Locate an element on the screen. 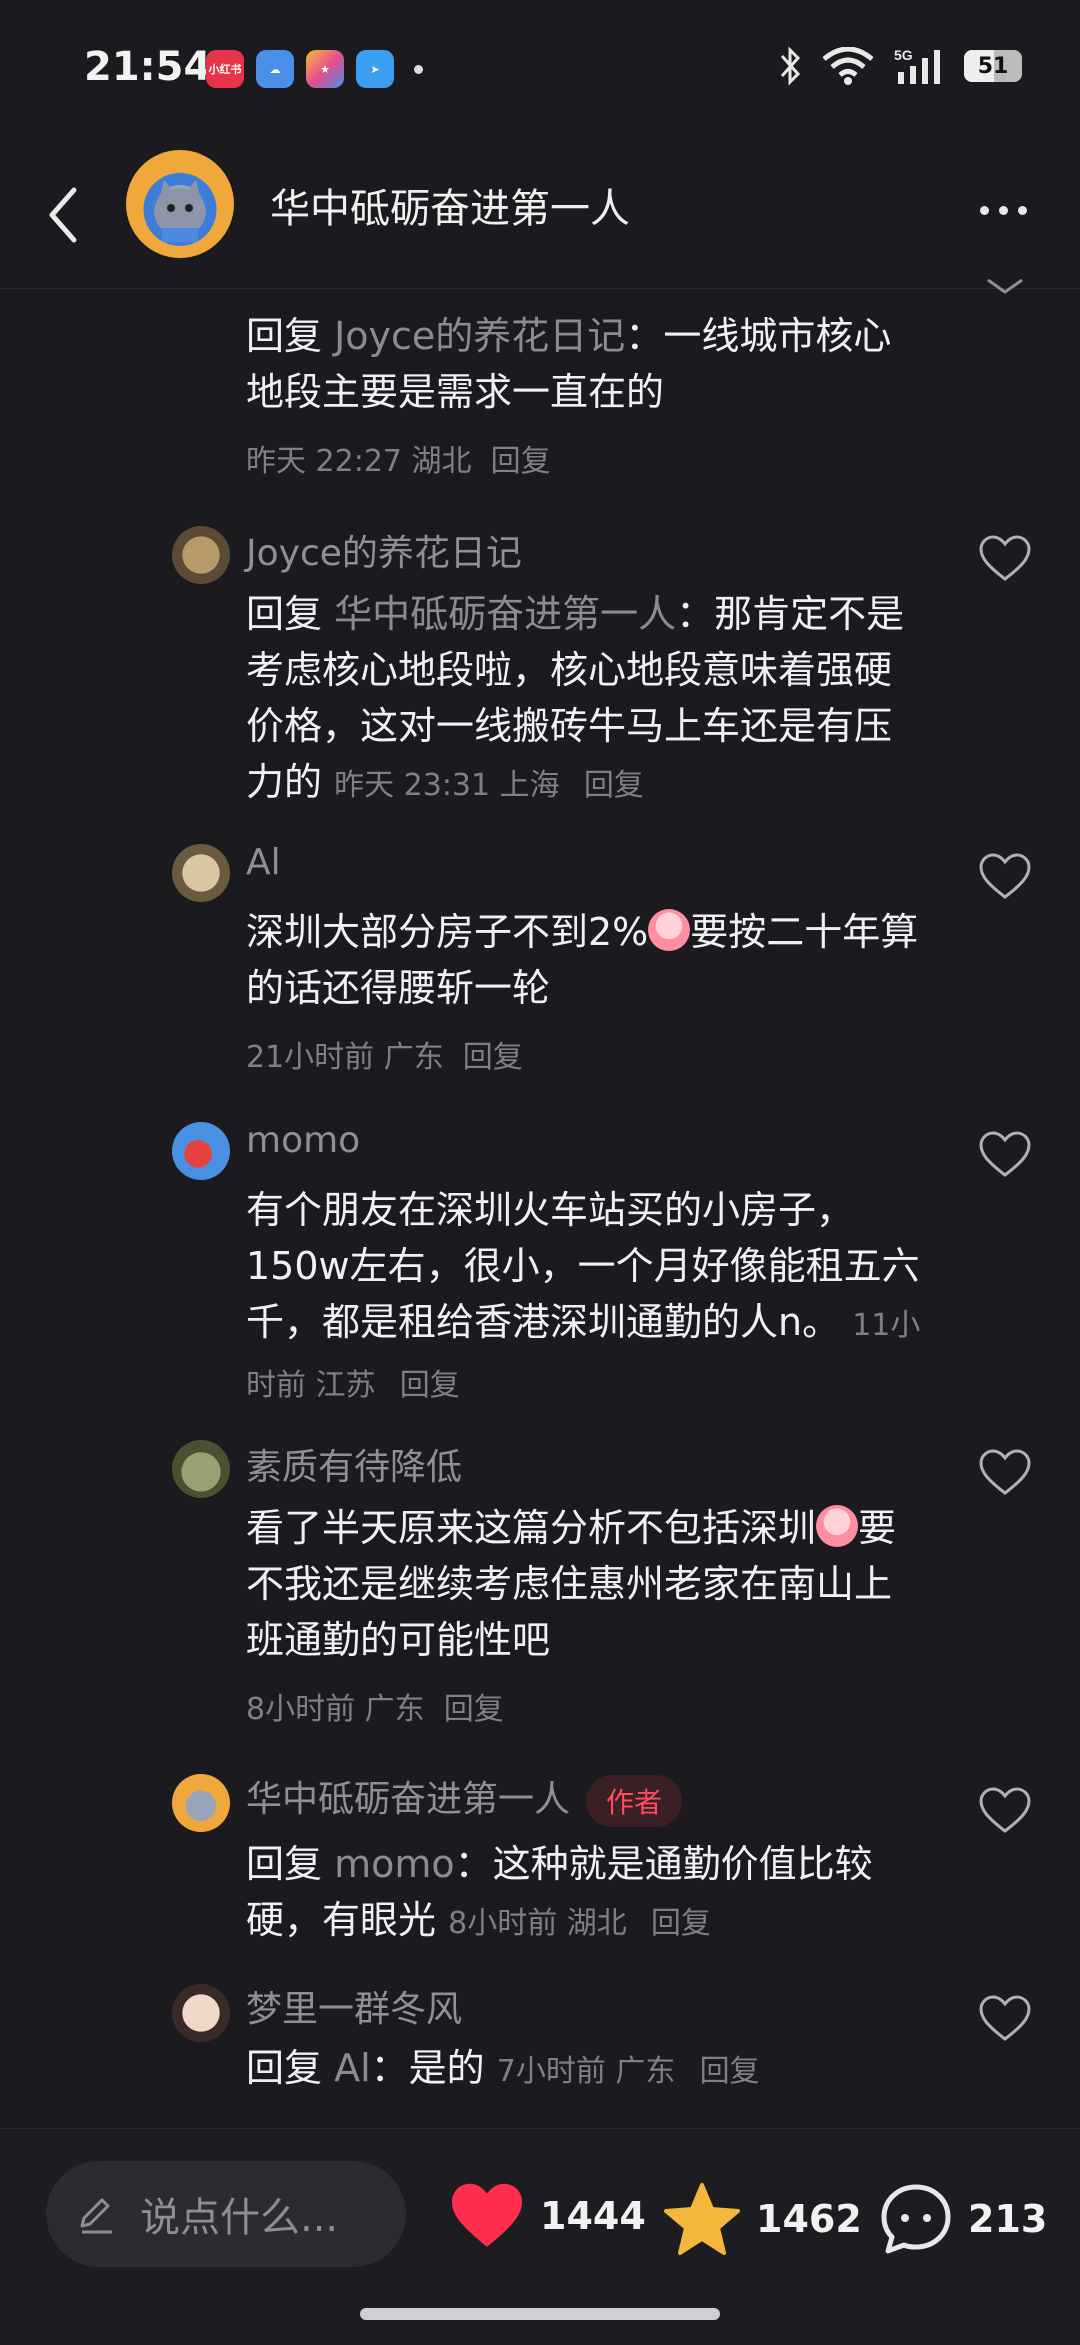 The image size is (1080, 2345). pencil-icon is located at coordinates (96, 2216).